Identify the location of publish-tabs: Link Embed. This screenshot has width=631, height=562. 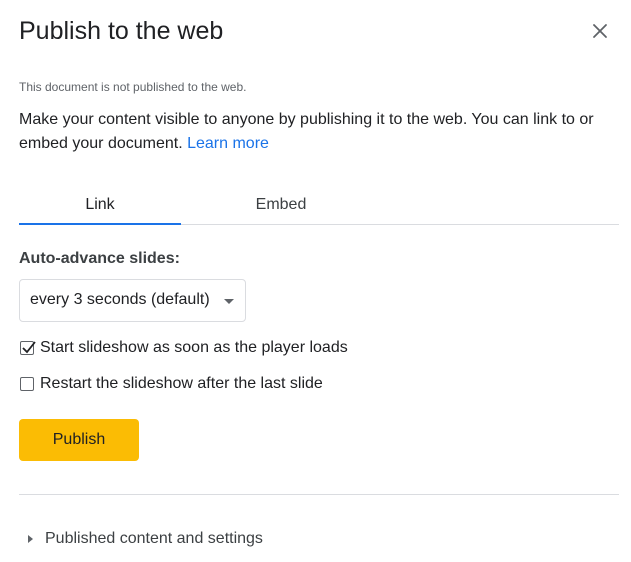
(319, 204).